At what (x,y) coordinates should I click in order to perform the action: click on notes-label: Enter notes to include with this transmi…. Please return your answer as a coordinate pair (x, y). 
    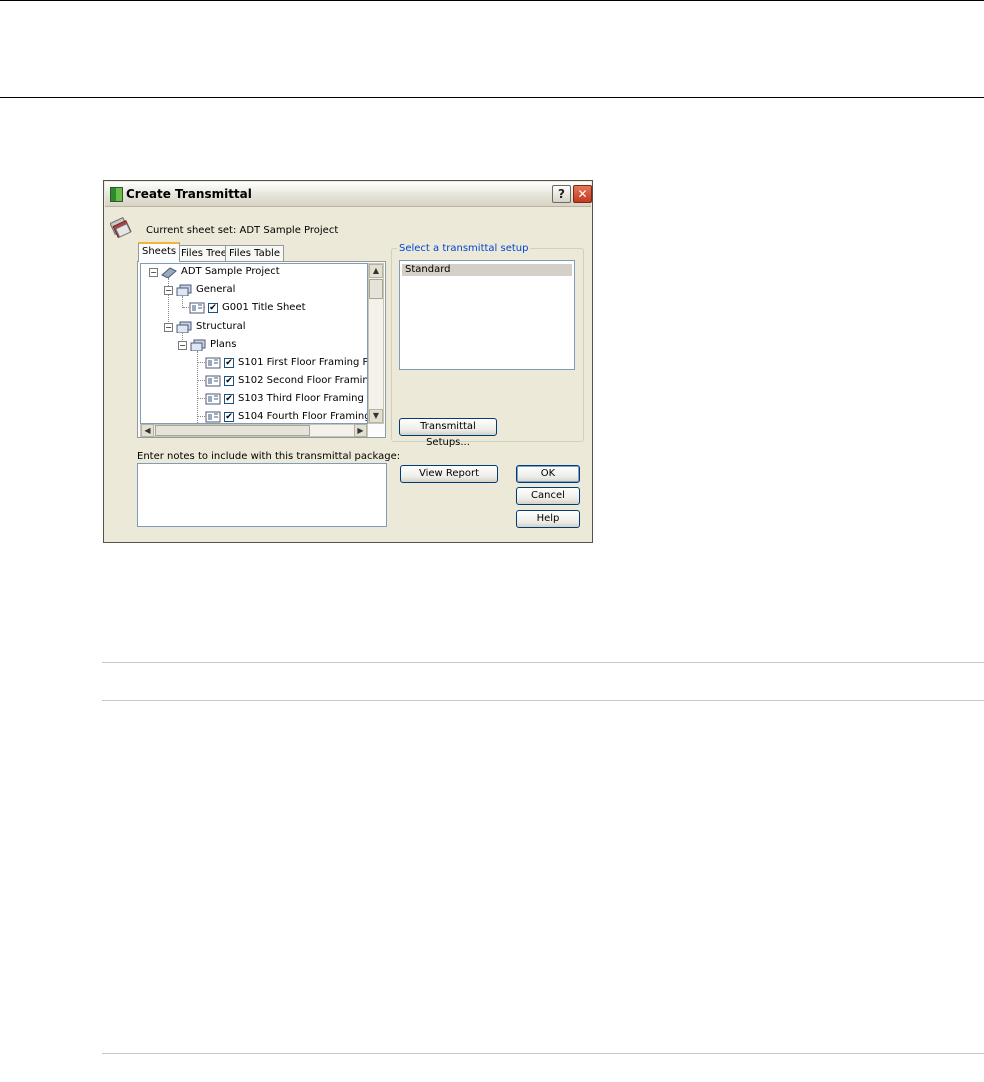
    Looking at the image, I should click on (269, 456).